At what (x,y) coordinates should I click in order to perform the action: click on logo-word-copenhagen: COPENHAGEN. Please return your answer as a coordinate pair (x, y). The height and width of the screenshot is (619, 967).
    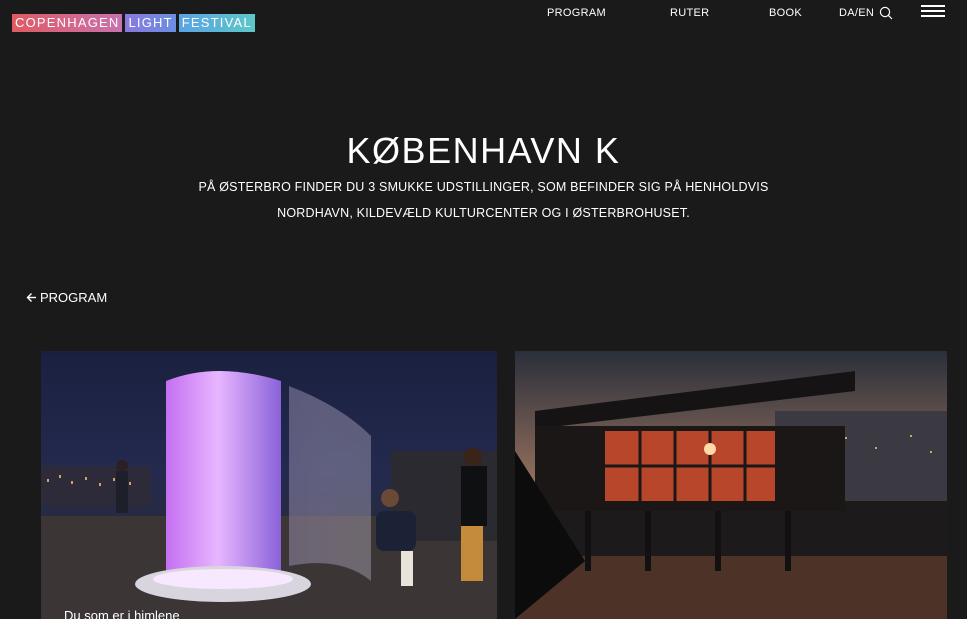
    Looking at the image, I should click on (67, 23).